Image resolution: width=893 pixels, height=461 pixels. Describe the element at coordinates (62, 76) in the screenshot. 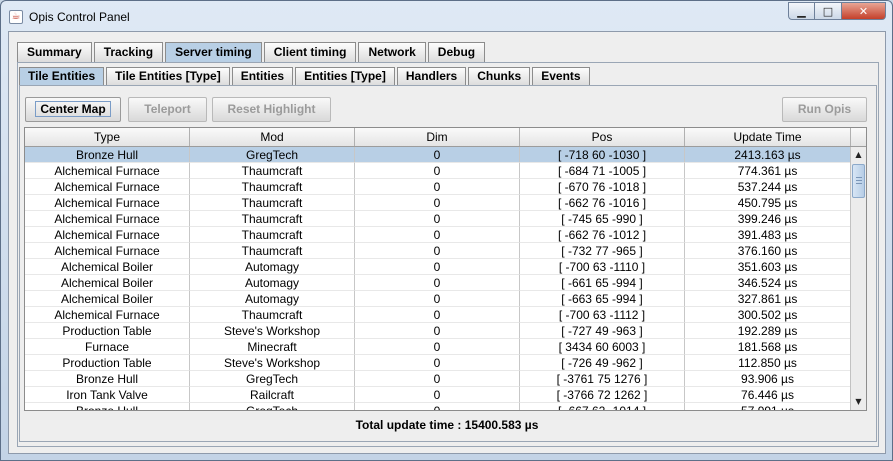

I see `subtab-tile-entities: Tile Entities` at that location.